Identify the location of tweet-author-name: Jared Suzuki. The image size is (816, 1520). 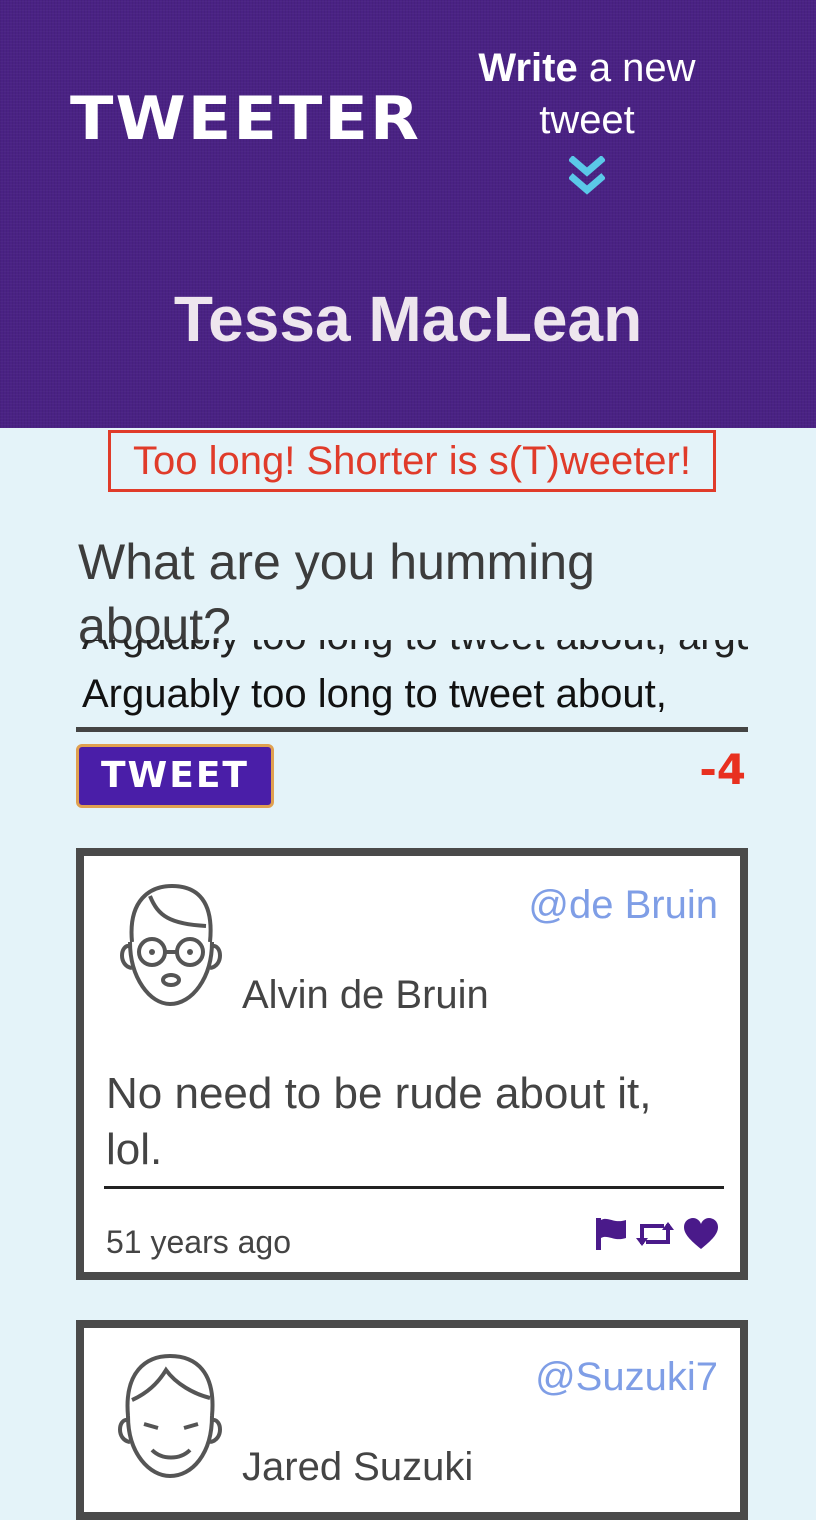
(358, 1467).